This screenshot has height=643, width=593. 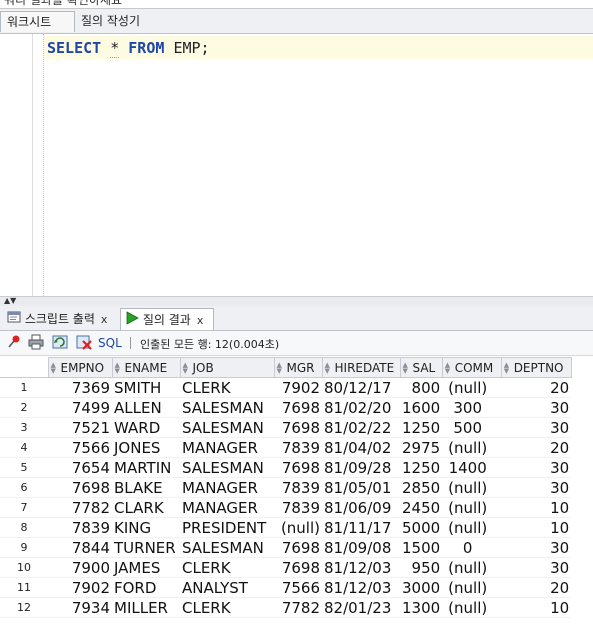 I want to click on table-cell: 81/09/28, so click(x=361, y=468).